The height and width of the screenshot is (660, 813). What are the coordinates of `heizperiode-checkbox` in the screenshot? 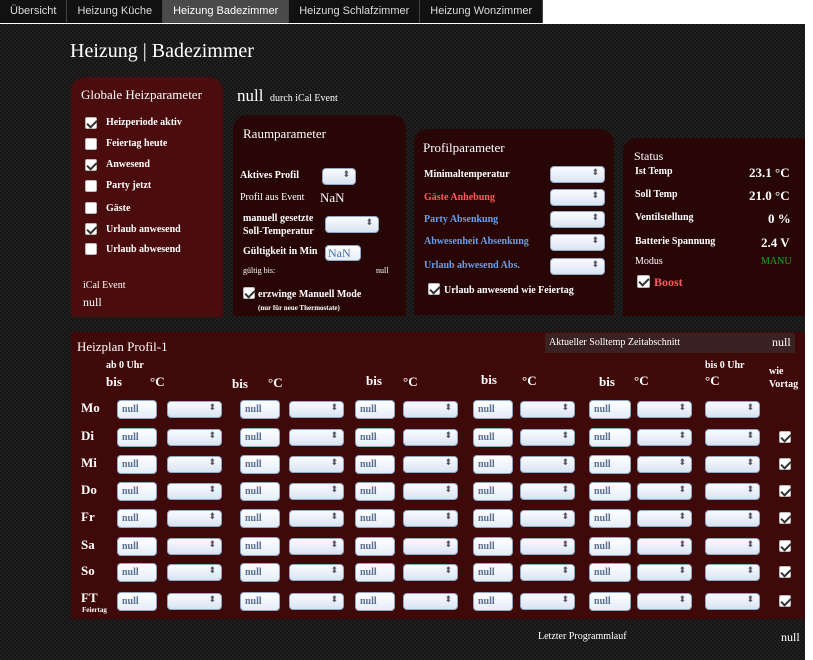 It's located at (91, 123).